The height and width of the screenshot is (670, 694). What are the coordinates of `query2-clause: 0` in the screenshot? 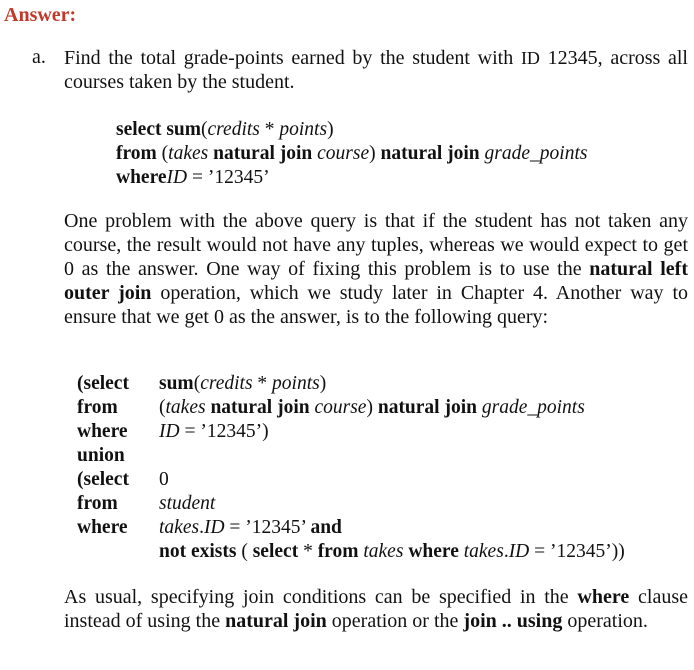 It's located at (164, 480).